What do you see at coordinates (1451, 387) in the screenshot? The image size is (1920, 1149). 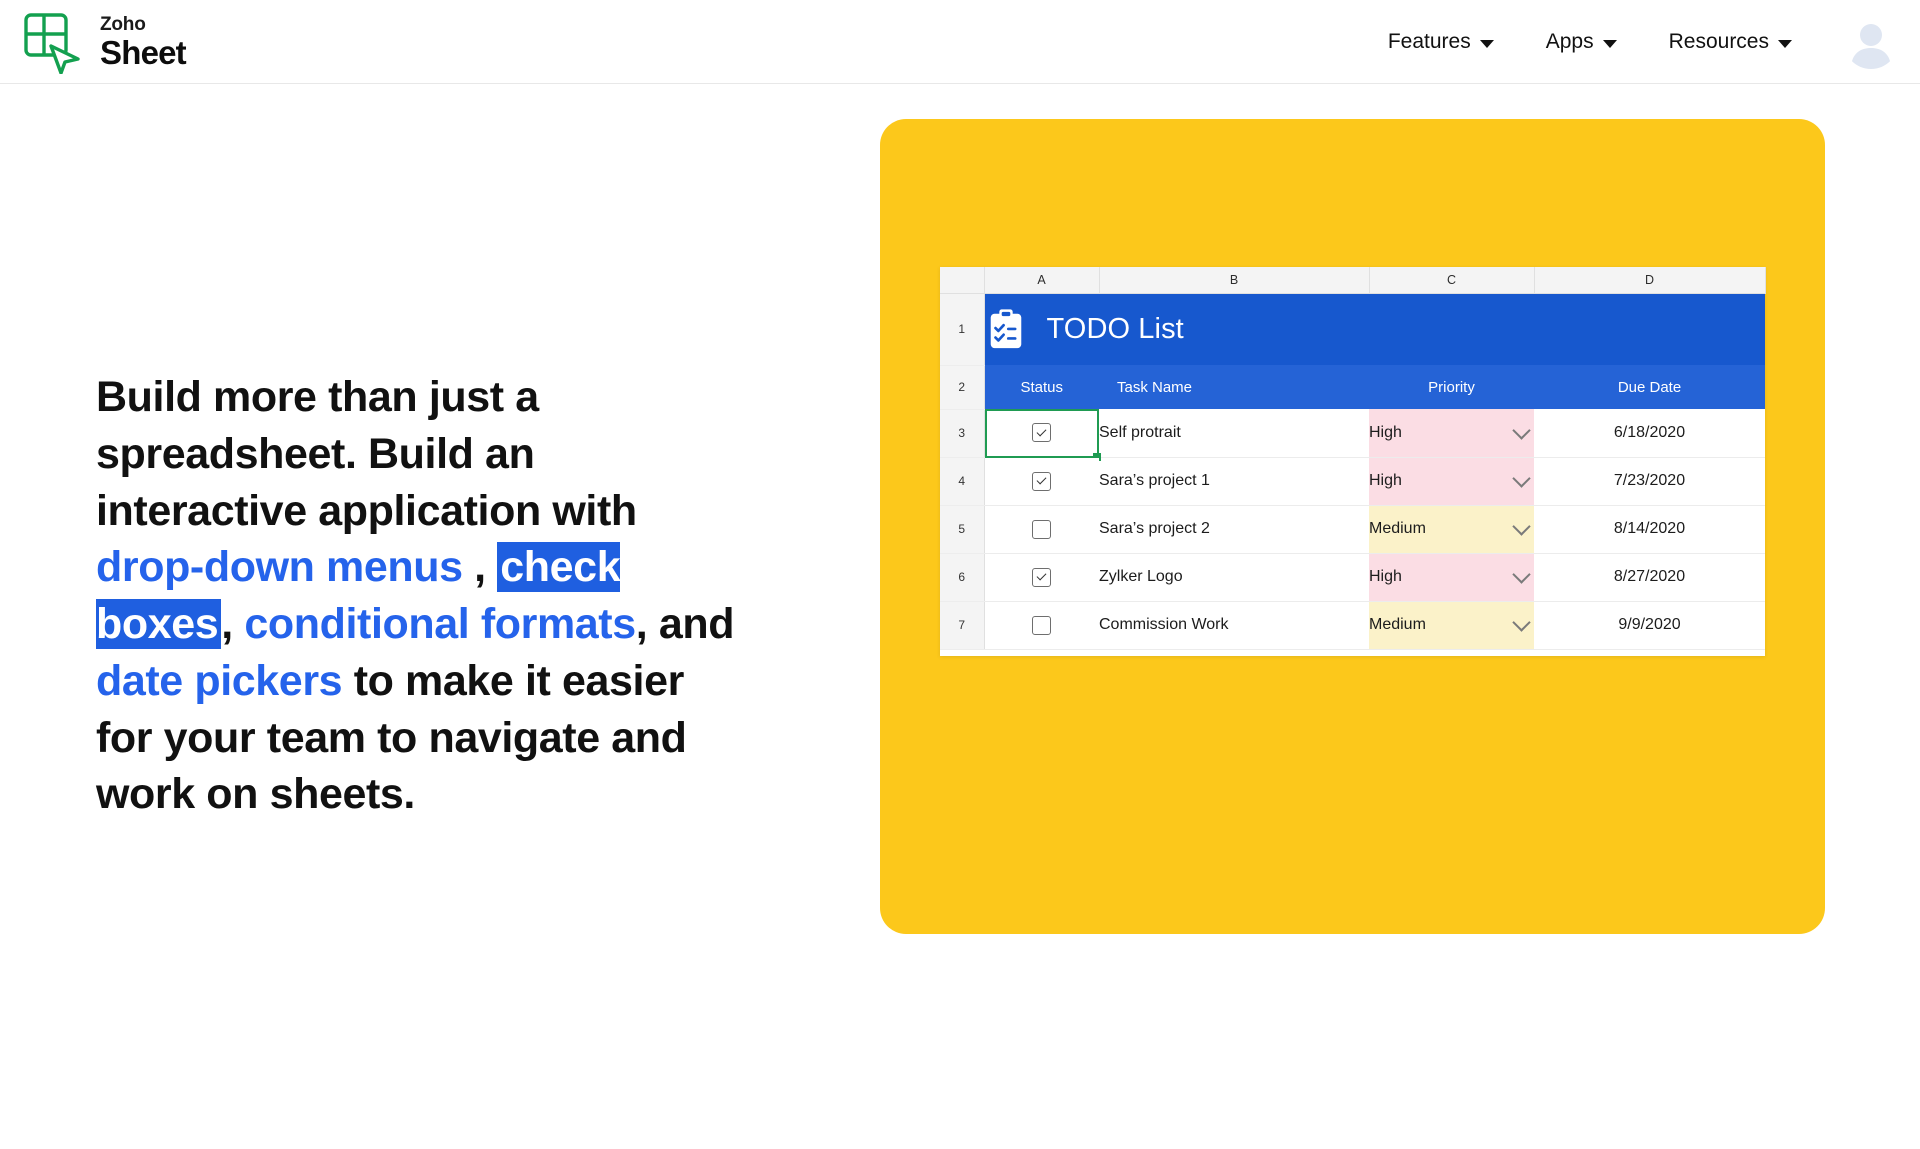 I see `table-header-priority: Priority` at bounding box center [1451, 387].